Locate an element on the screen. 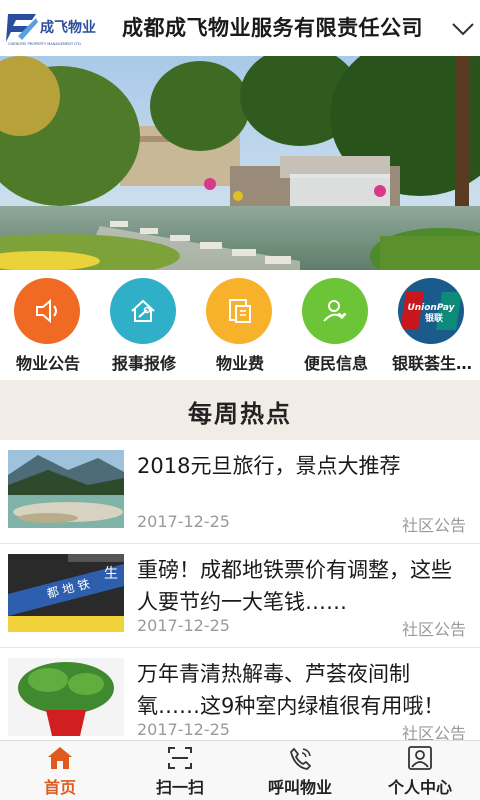  section-title: 每周热点 is located at coordinates (240, 414).